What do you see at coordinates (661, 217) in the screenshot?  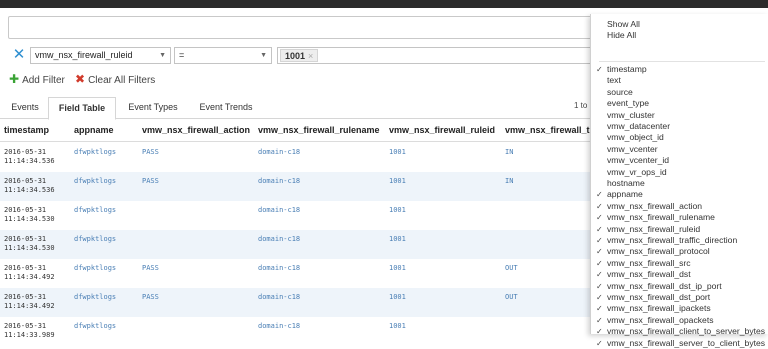 I see `column-option-label: vmw_nsx_firewall_rulename` at bounding box center [661, 217].